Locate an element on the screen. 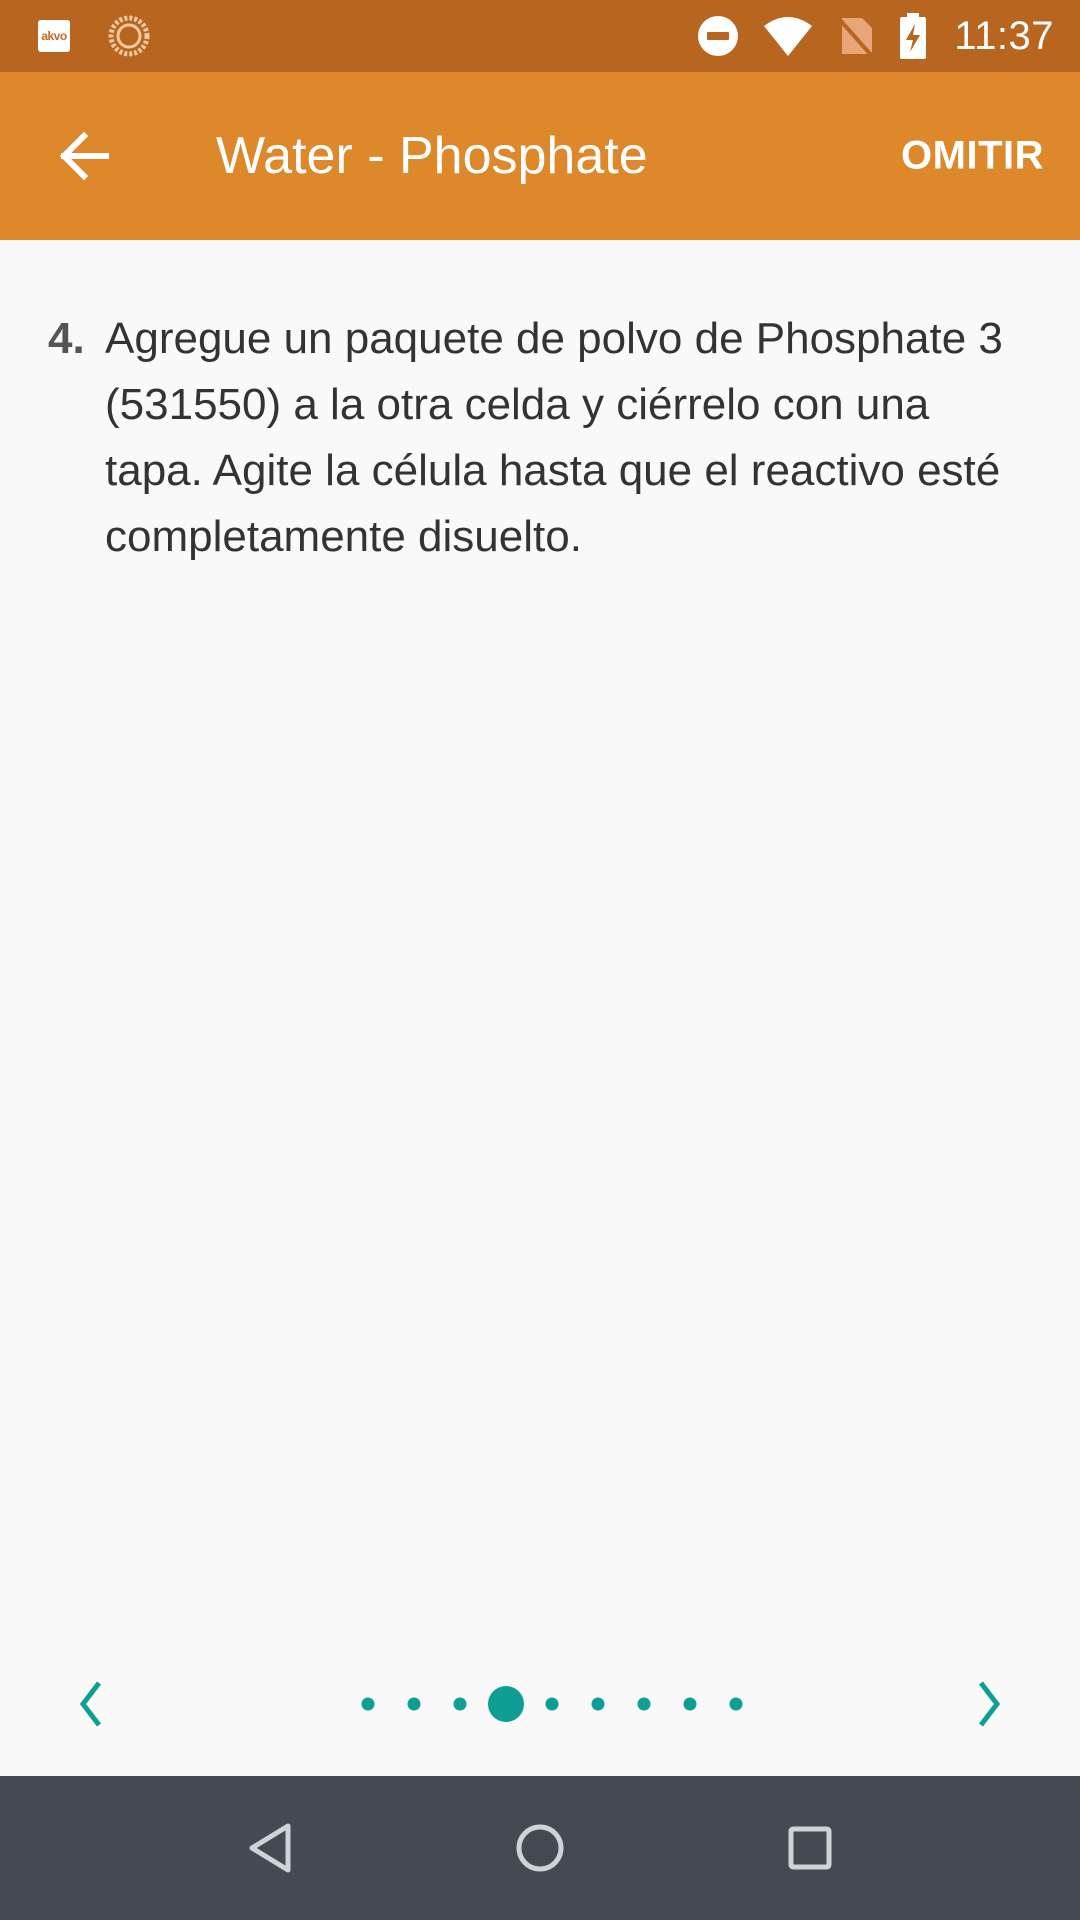 The width and height of the screenshot is (1080, 1920). back-button is located at coordinates (84, 156).